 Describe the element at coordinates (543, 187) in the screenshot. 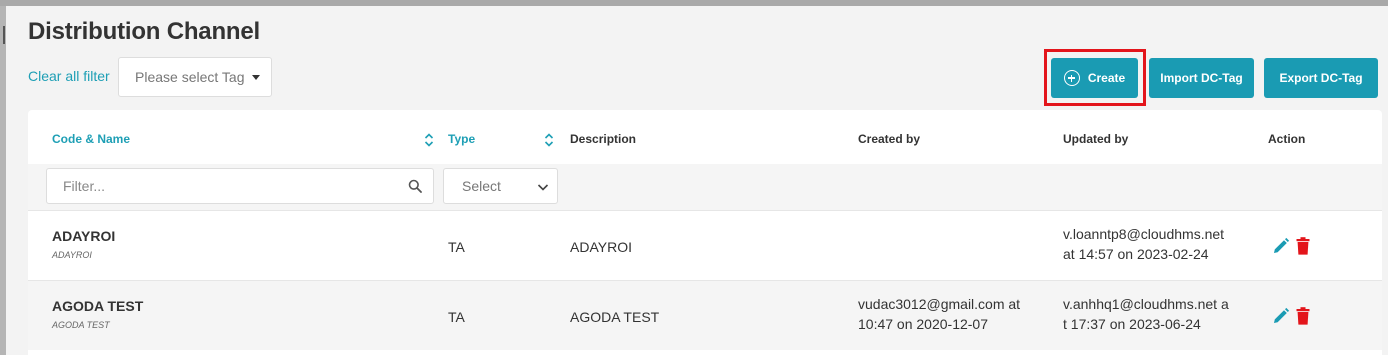

I see `chevron-down-icon` at that location.